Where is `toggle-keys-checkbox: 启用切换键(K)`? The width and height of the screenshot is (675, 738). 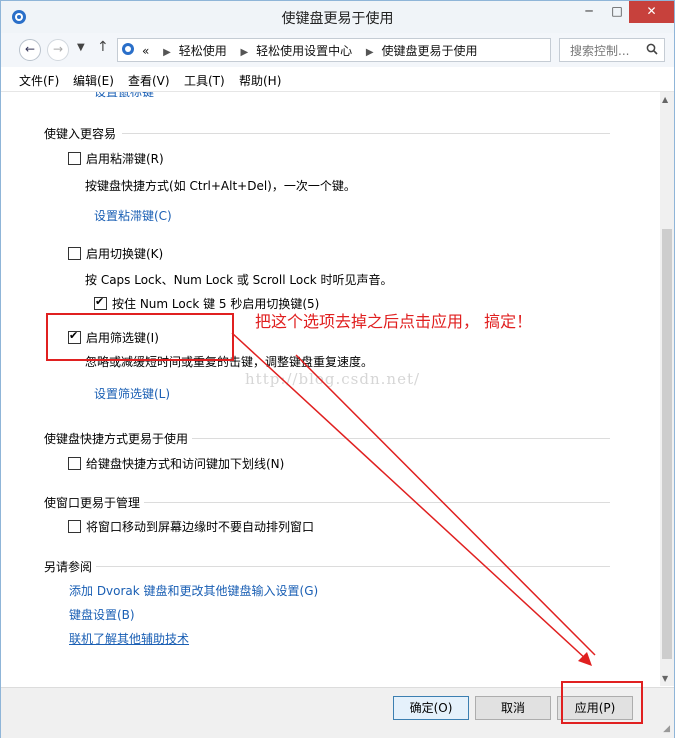
toggle-keys-checkbox: 启用切换键(K) is located at coordinates (115, 253).